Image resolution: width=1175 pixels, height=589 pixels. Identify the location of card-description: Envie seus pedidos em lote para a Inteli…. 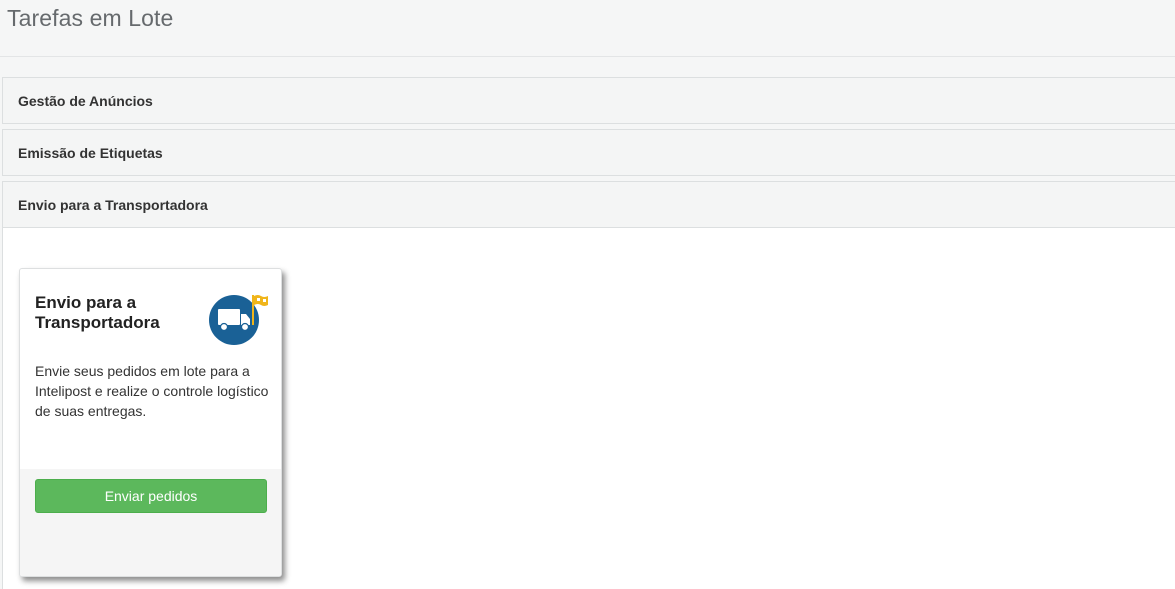
(152, 391).